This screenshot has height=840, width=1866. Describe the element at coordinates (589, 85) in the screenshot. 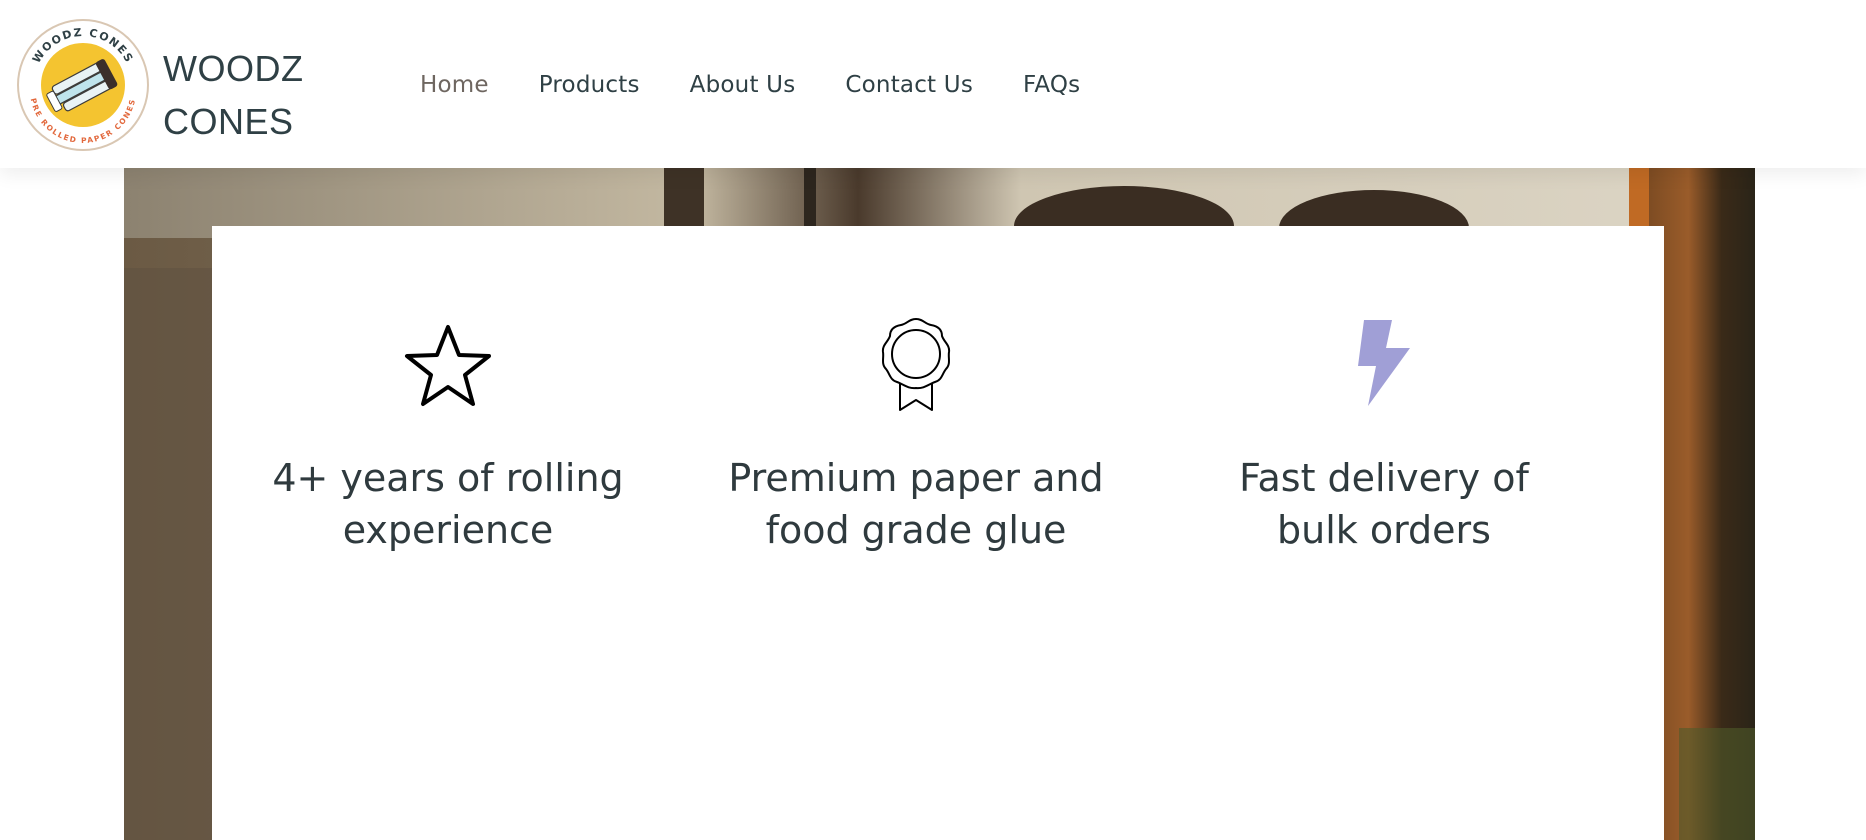

I see `nav-item-products: Products` at that location.